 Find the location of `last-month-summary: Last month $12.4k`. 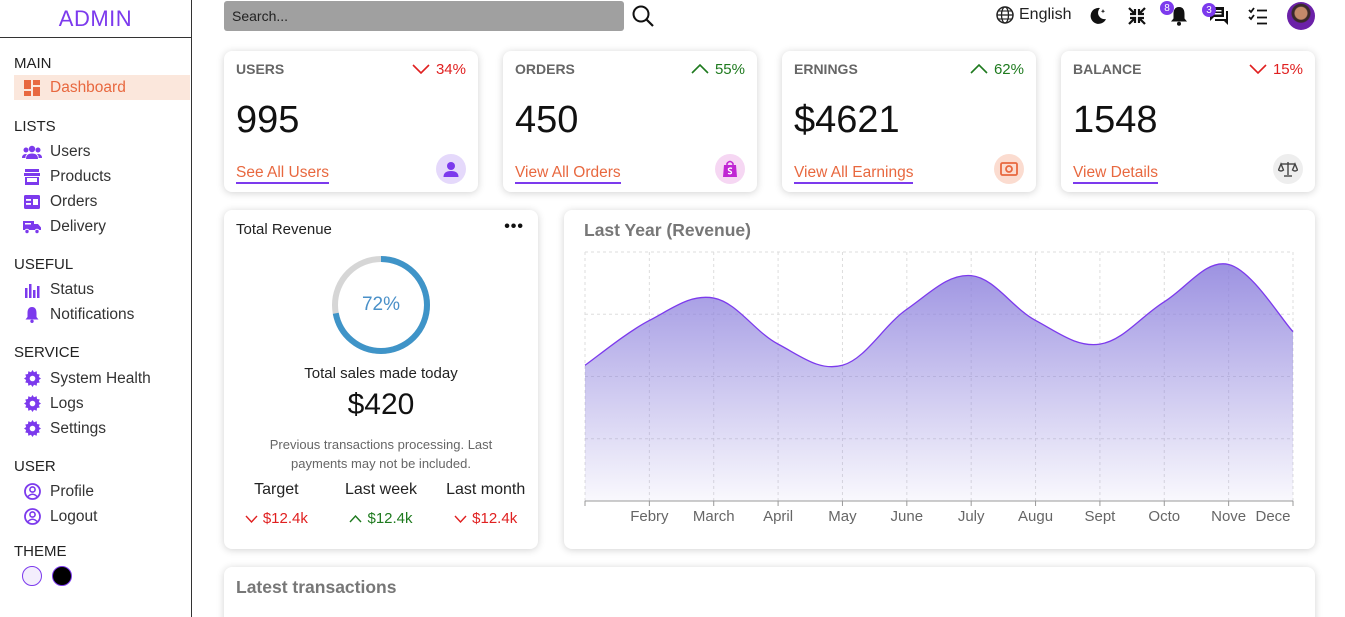

last-month-summary: Last month $12.4k is located at coordinates (485, 504).